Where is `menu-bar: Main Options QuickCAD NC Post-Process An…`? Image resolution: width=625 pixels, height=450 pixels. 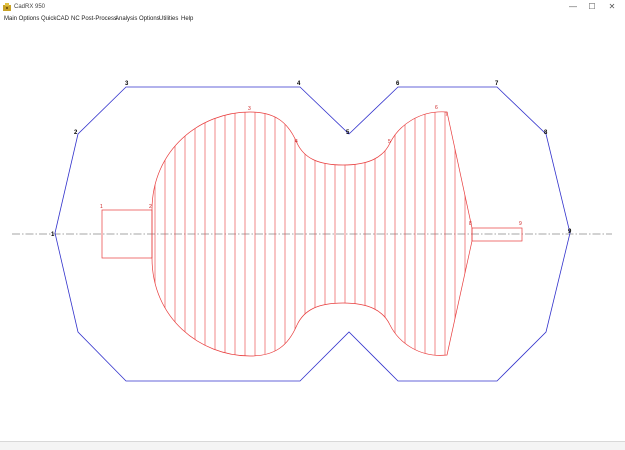 menu-bar: Main Options QuickCAD NC Post-Process An… is located at coordinates (312, 19).